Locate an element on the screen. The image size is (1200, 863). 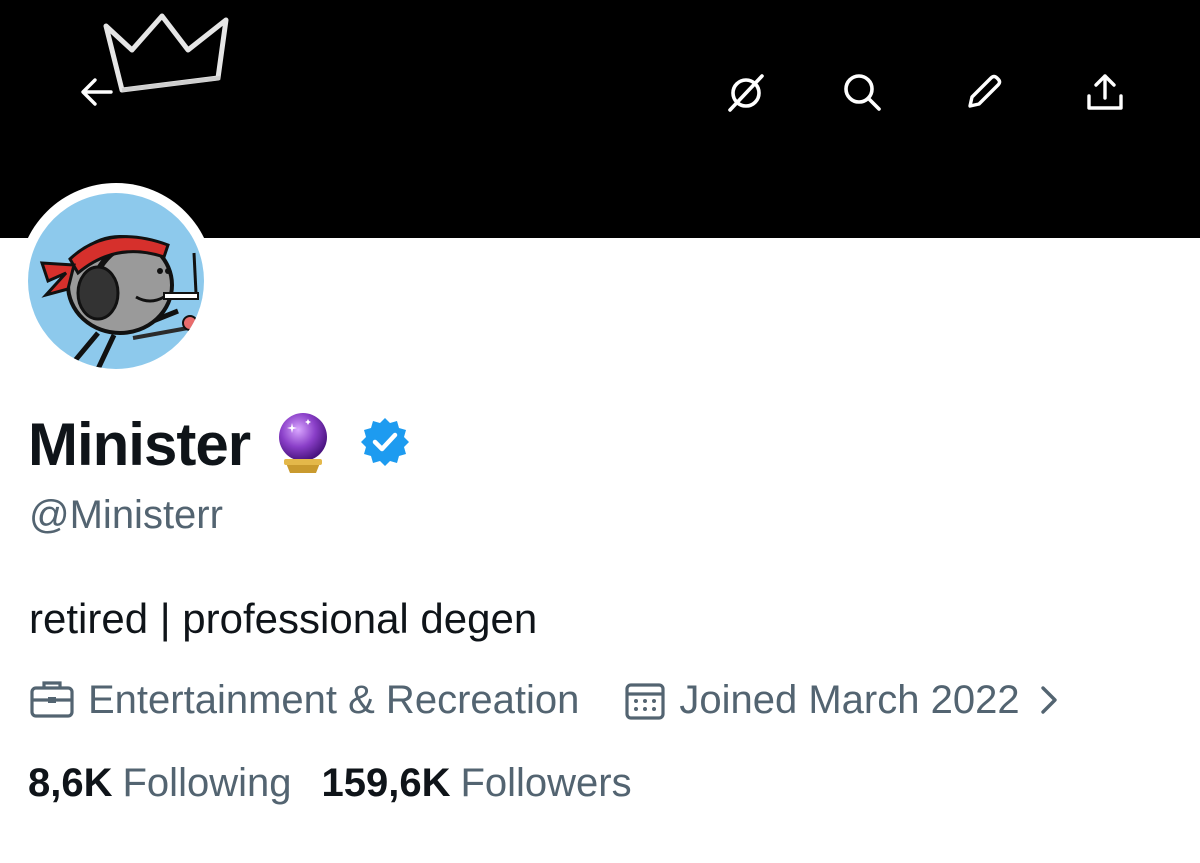
profile-joined: Joined March 2022 is located at coordinates (849, 700).